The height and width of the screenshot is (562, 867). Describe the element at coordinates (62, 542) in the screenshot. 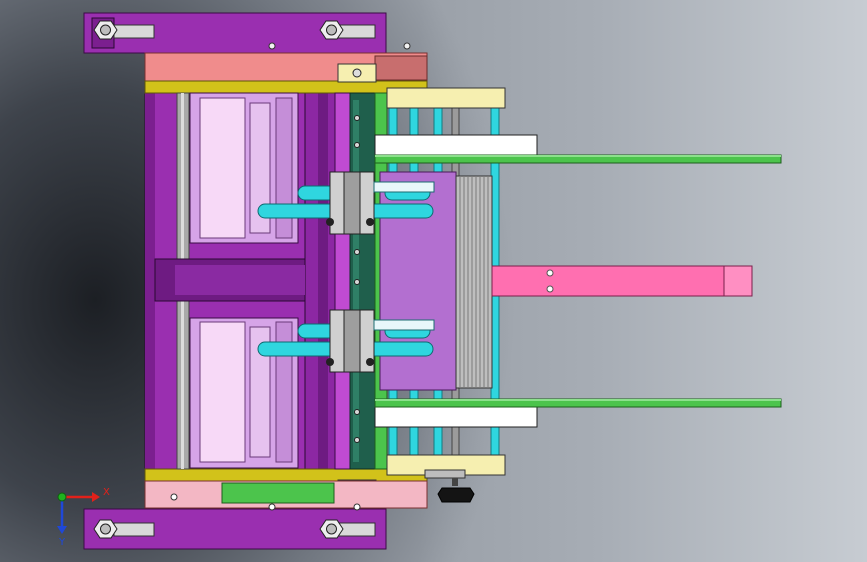

I see `y-axis-label: Y` at that location.